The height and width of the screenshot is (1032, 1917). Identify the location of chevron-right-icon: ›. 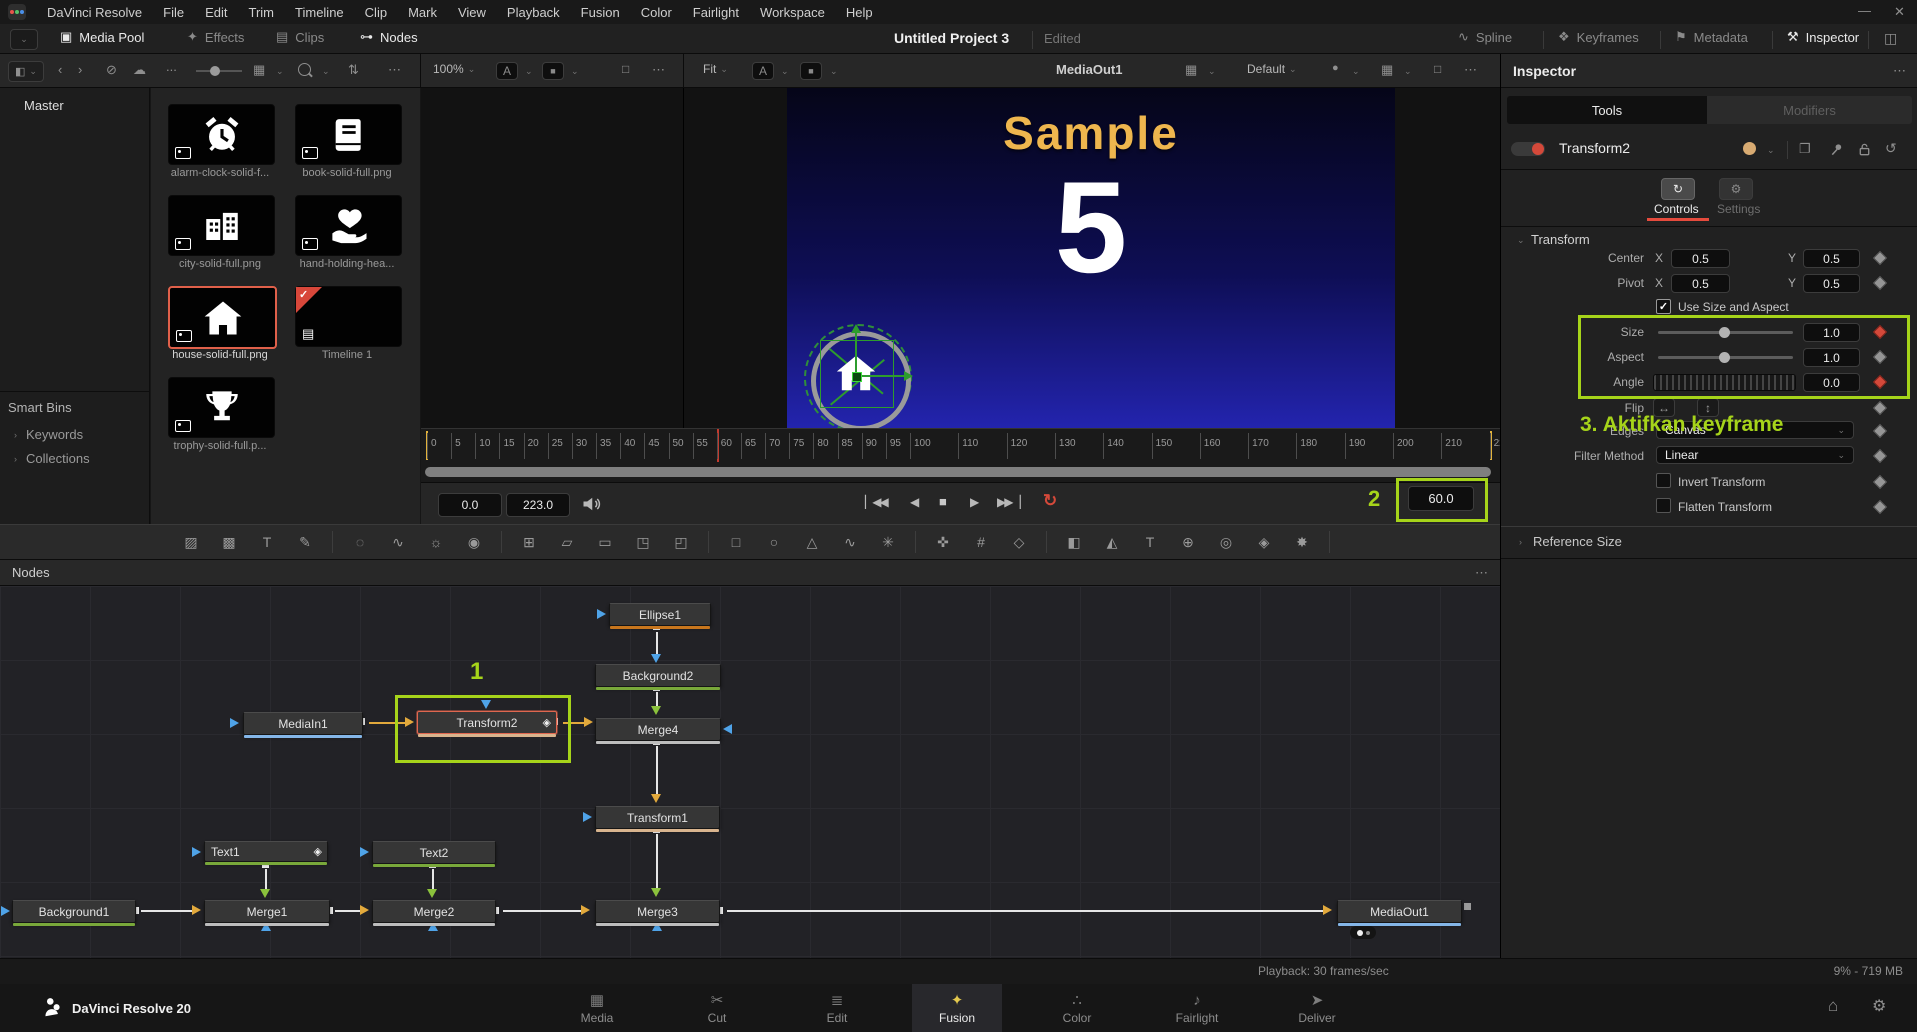
(1520, 542).